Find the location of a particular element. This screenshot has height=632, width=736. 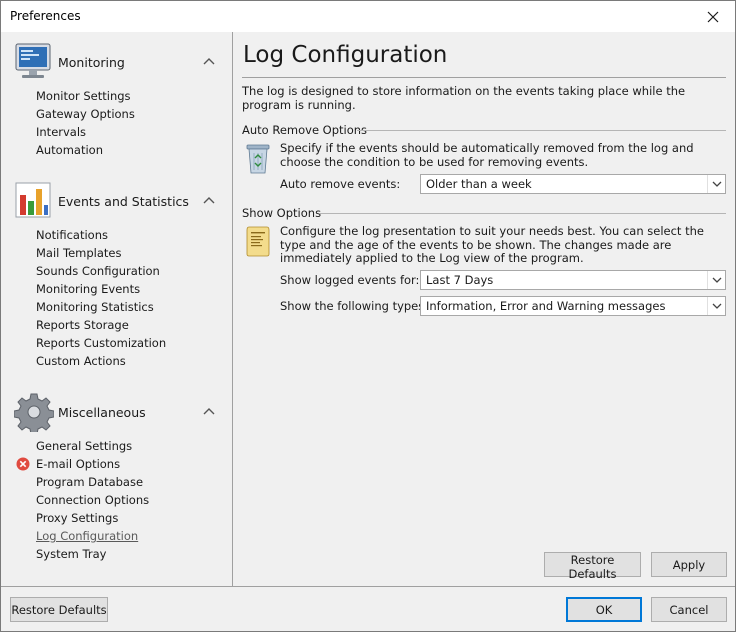

group-title-miscellaneous: Miscellaneous is located at coordinates (102, 412).